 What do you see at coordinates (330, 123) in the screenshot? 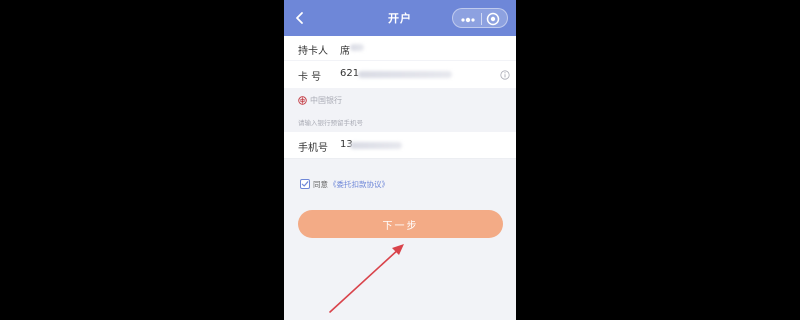
I see `phone-hint-text: 请输入银行预留手机号` at bounding box center [330, 123].